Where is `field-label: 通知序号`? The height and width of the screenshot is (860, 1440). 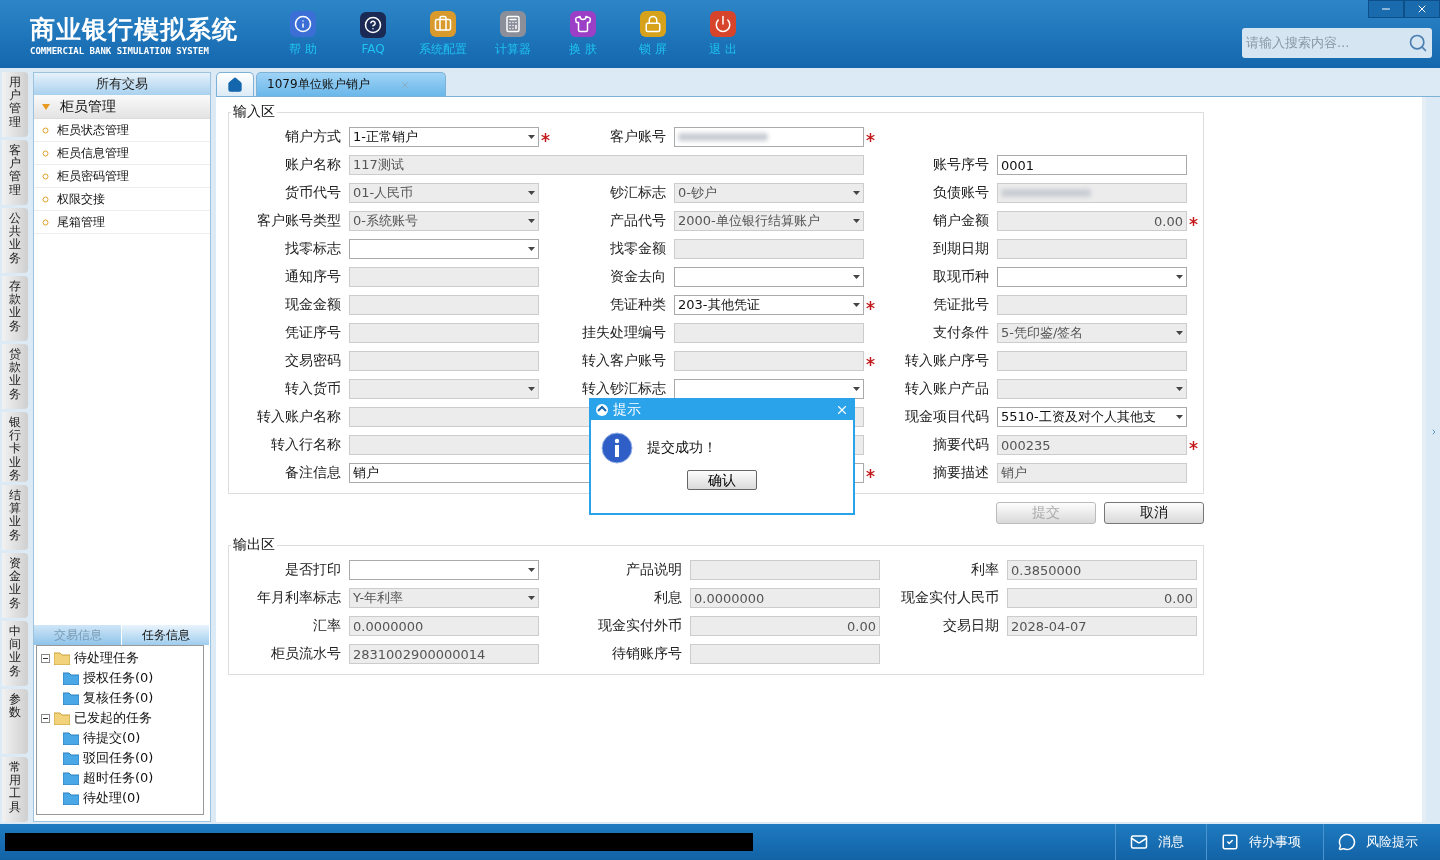 field-label: 通知序号 is located at coordinates (313, 277).